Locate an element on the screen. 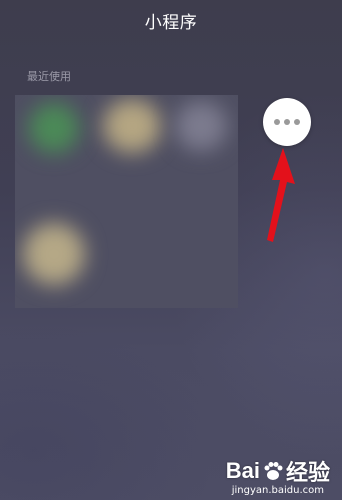 This screenshot has height=500, width=342. more-button is located at coordinates (287, 122).